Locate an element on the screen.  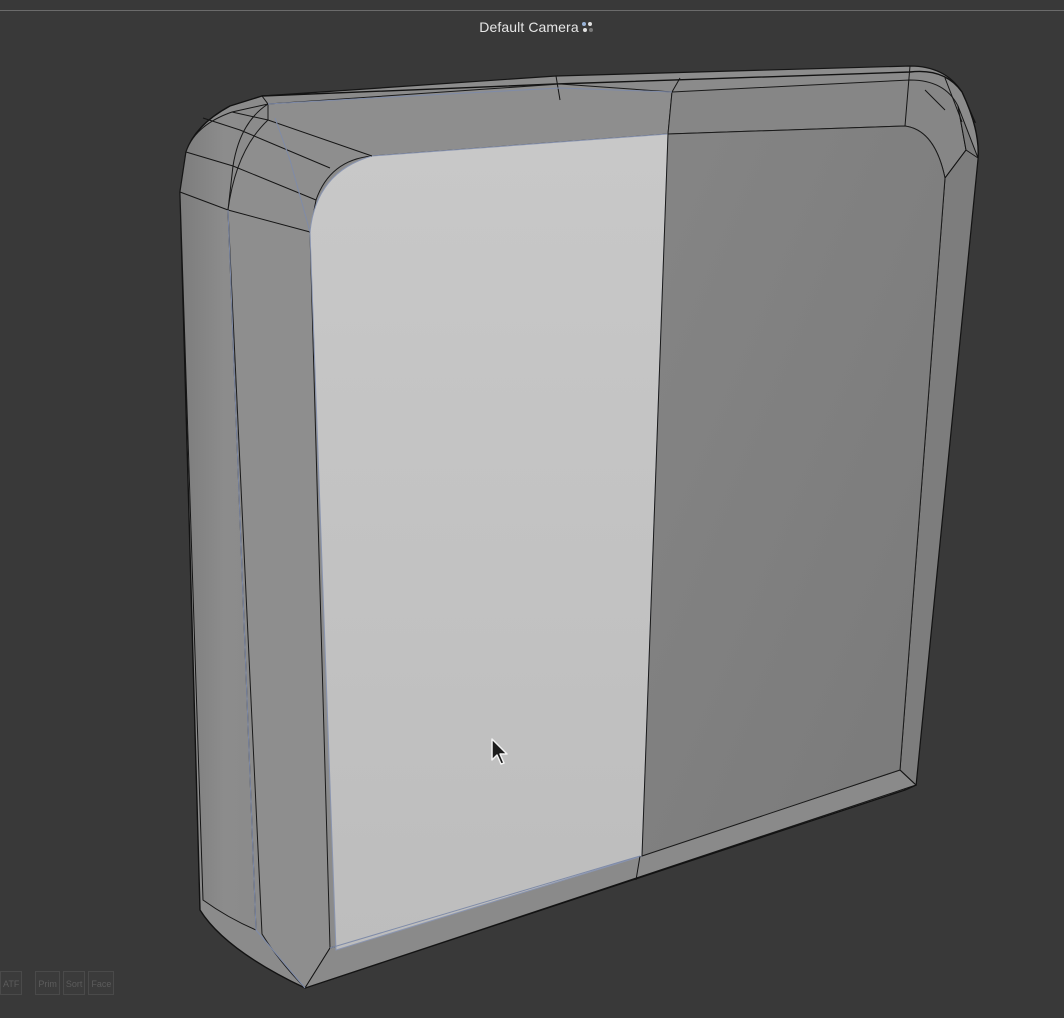
hud-button-sort: Sort is located at coordinates (74, 983).